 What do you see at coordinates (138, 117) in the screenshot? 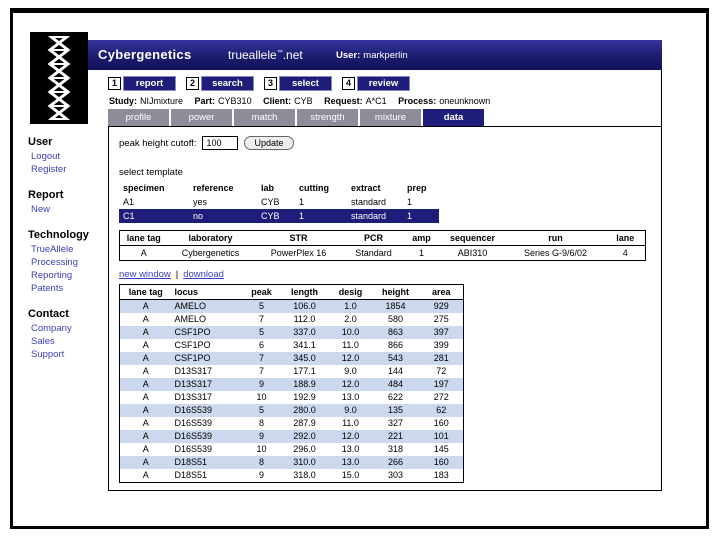
I see `tab-profile: profile` at bounding box center [138, 117].